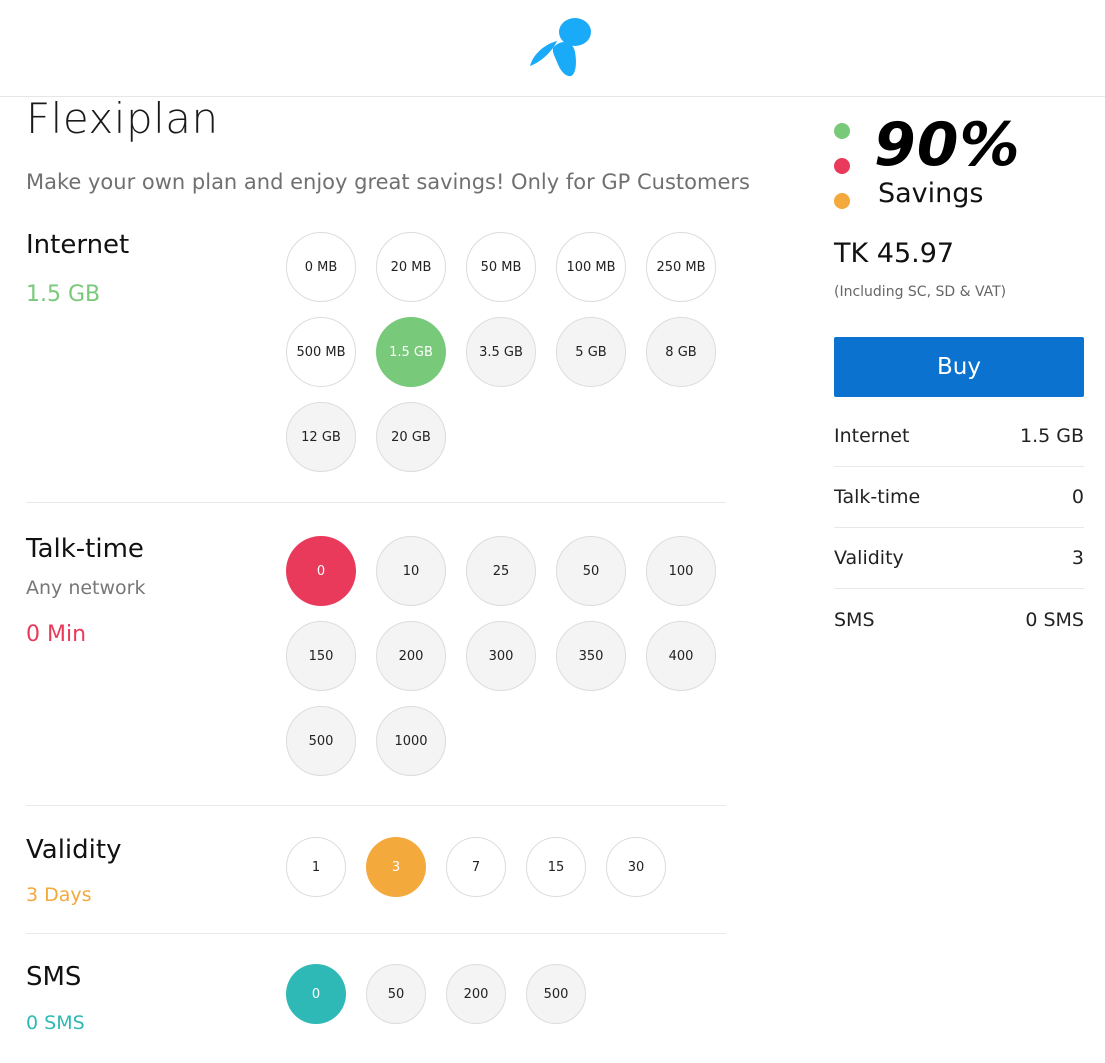 This screenshot has width=1105, height=1063. What do you see at coordinates (411, 741) in the screenshot?
I see `talktime-option: 1000` at bounding box center [411, 741].